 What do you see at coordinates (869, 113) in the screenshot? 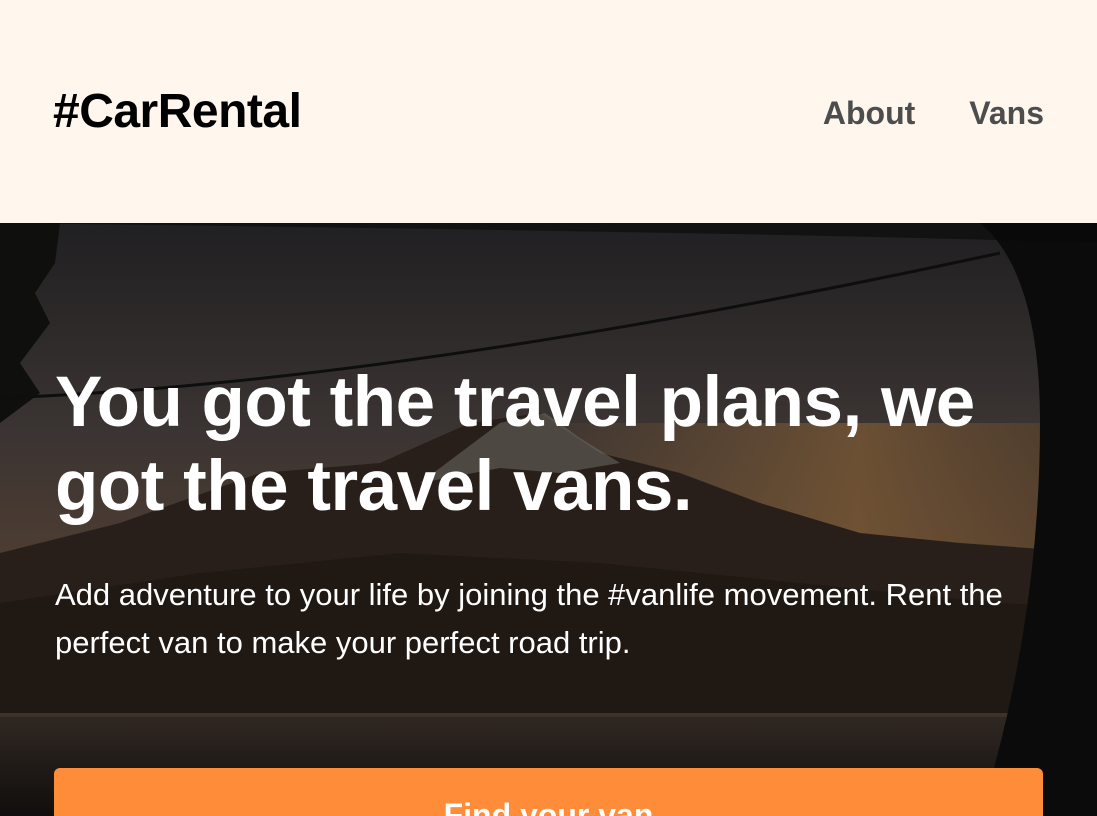
I see `nav-link-about: About` at bounding box center [869, 113].